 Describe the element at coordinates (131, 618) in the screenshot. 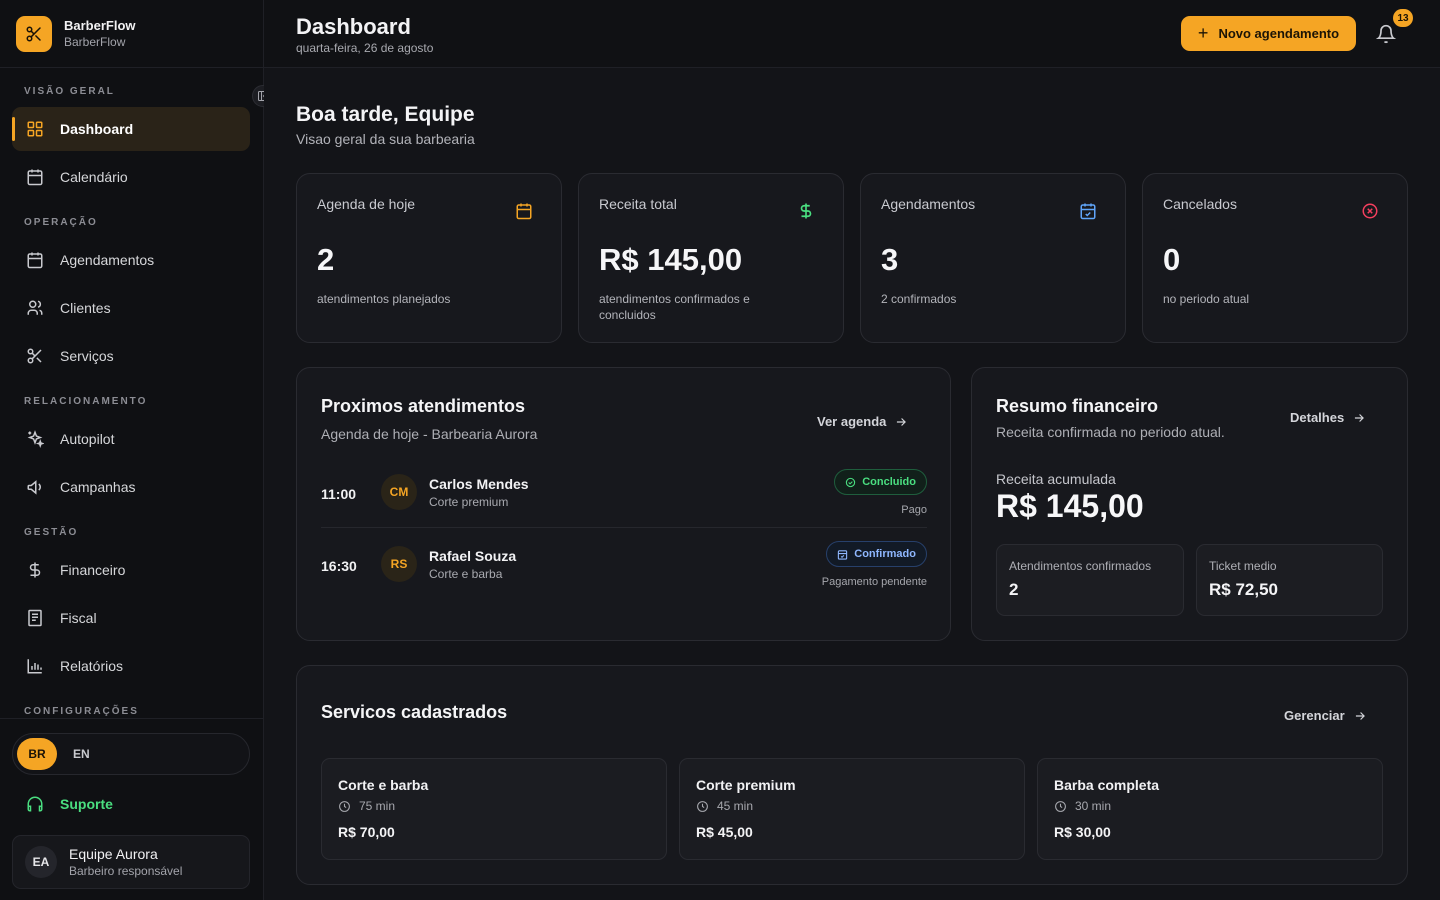

I see `sidebar-item-fiscal: Fiscal` at that location.